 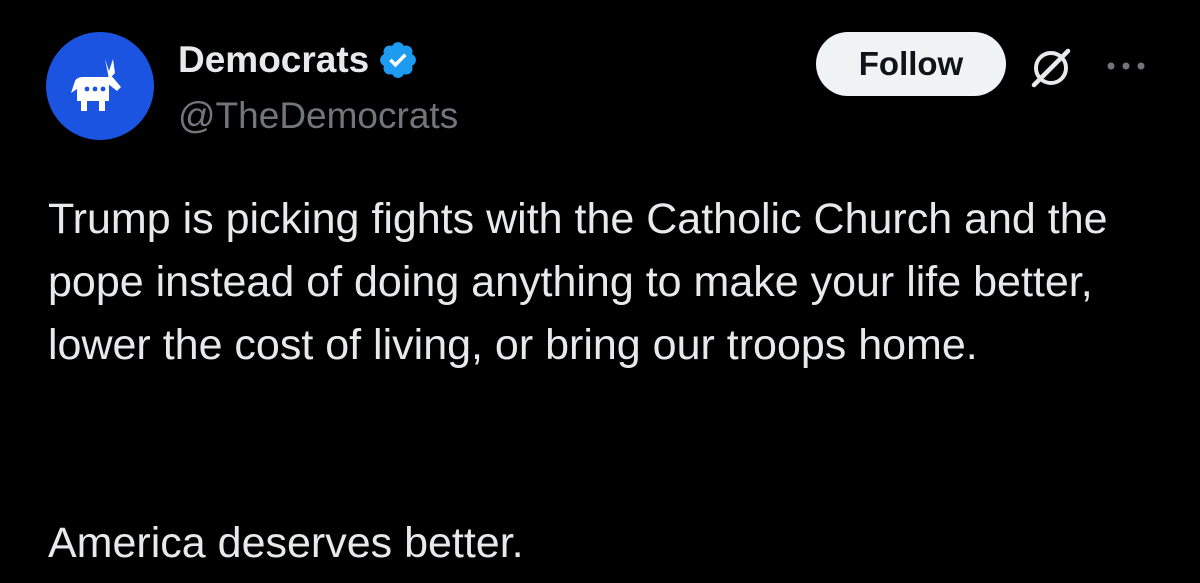 What do you see at coordinates (911, 64) in the screenshot?
I see `follow-button: Follow` at bounding box center [911, 64].